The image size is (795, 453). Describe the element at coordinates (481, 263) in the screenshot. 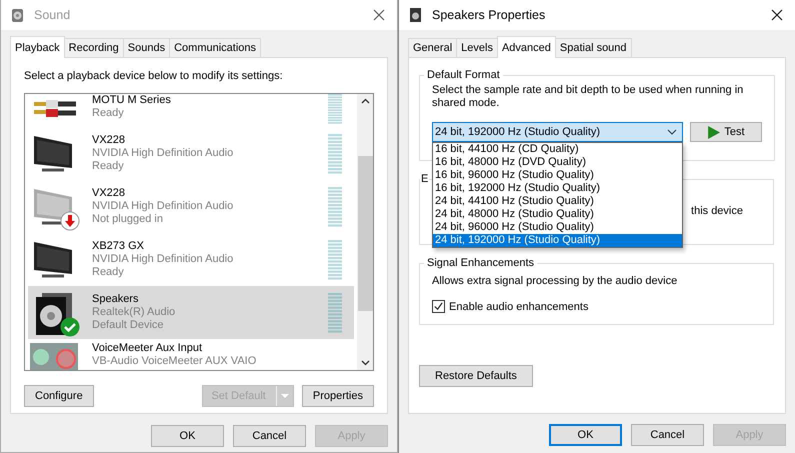

I see `group-title: Signal Enhancements` at that location.